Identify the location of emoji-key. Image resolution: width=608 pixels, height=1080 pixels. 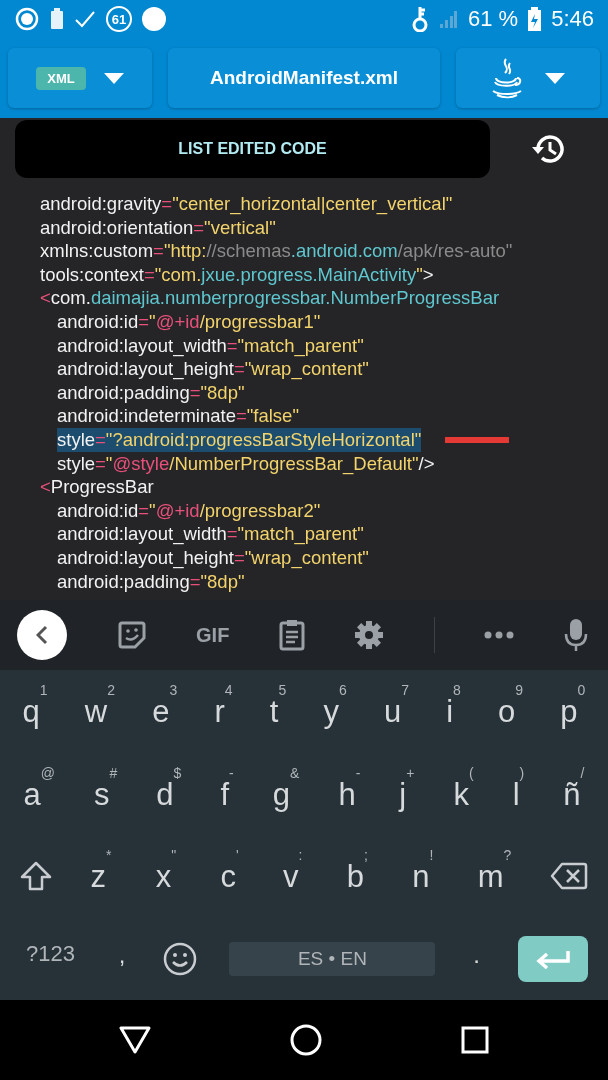
(180, 958).